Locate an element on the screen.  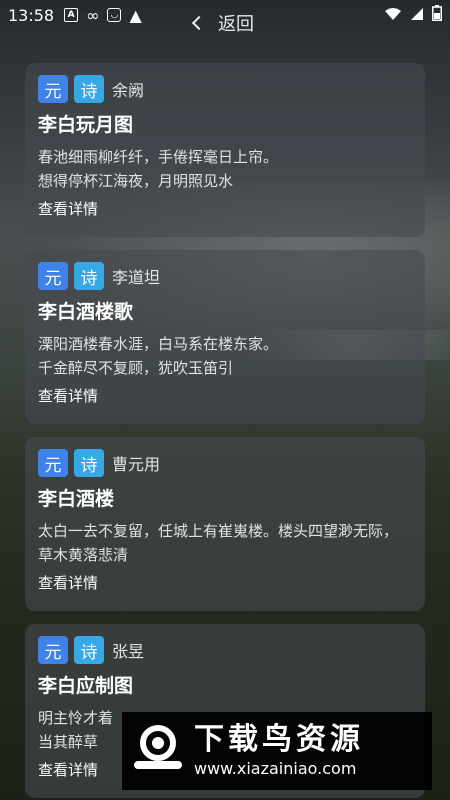
poem-title: 李白玩月图 is located at coordinates (86, 125).